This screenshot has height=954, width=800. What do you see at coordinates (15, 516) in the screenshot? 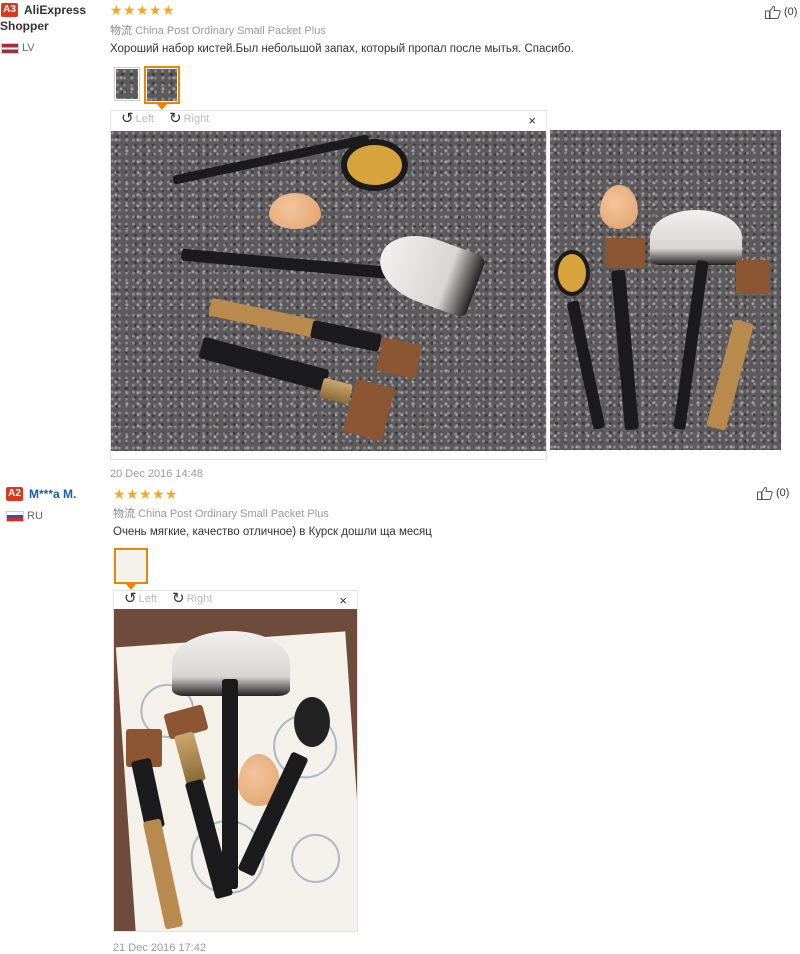
I see `flag-ru-icon` at bounding box center [15, 516].